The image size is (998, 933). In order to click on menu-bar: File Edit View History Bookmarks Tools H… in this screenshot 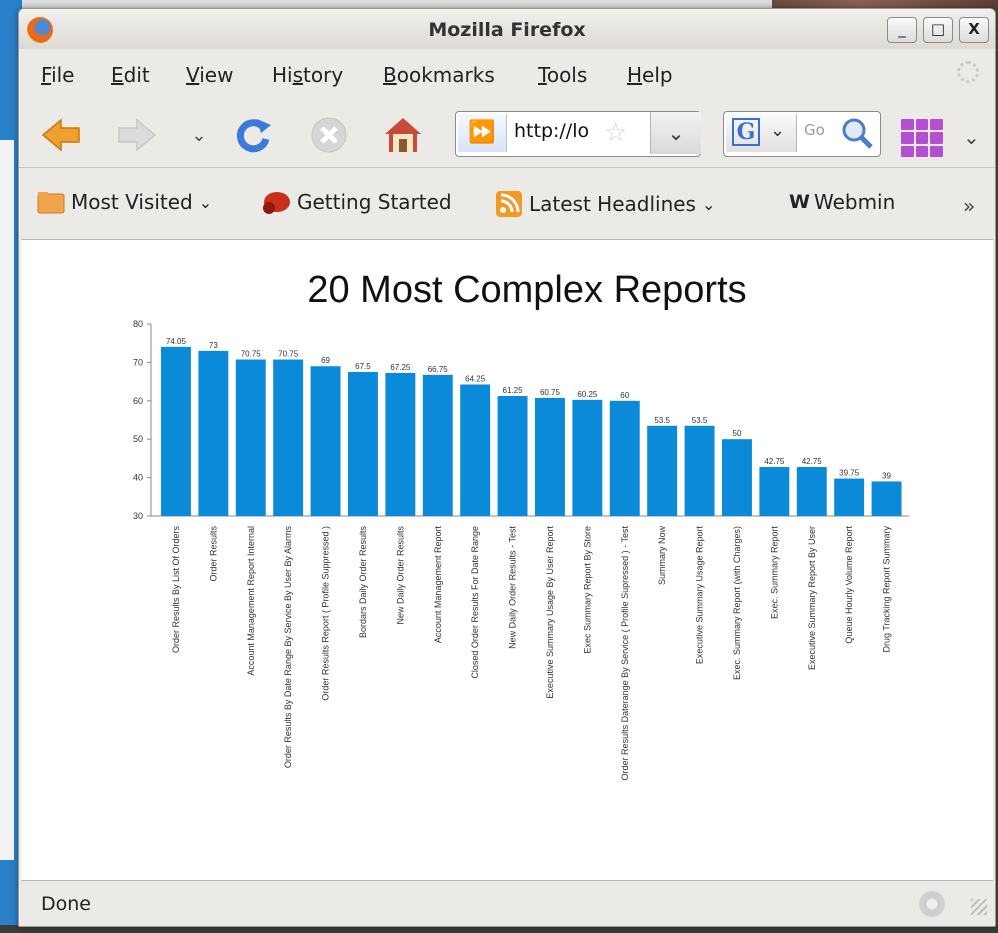, I will do `click(507, 74)`.